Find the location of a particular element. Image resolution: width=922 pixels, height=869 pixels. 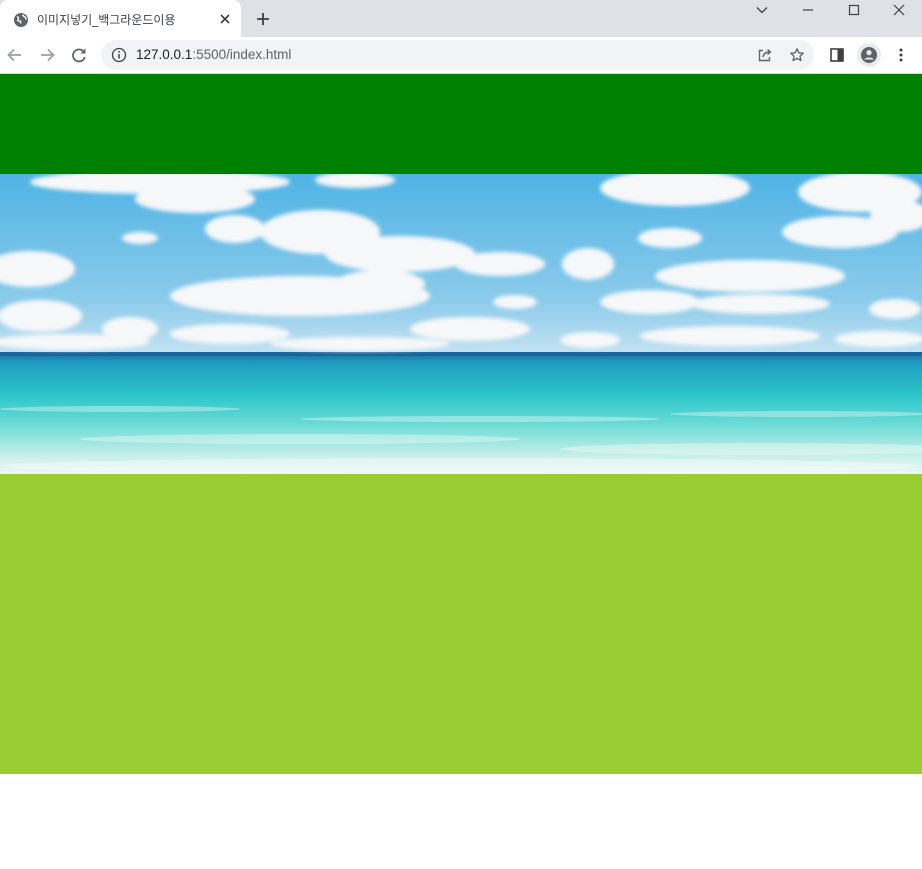

window-close-icon is located at coordinates (899, 10).